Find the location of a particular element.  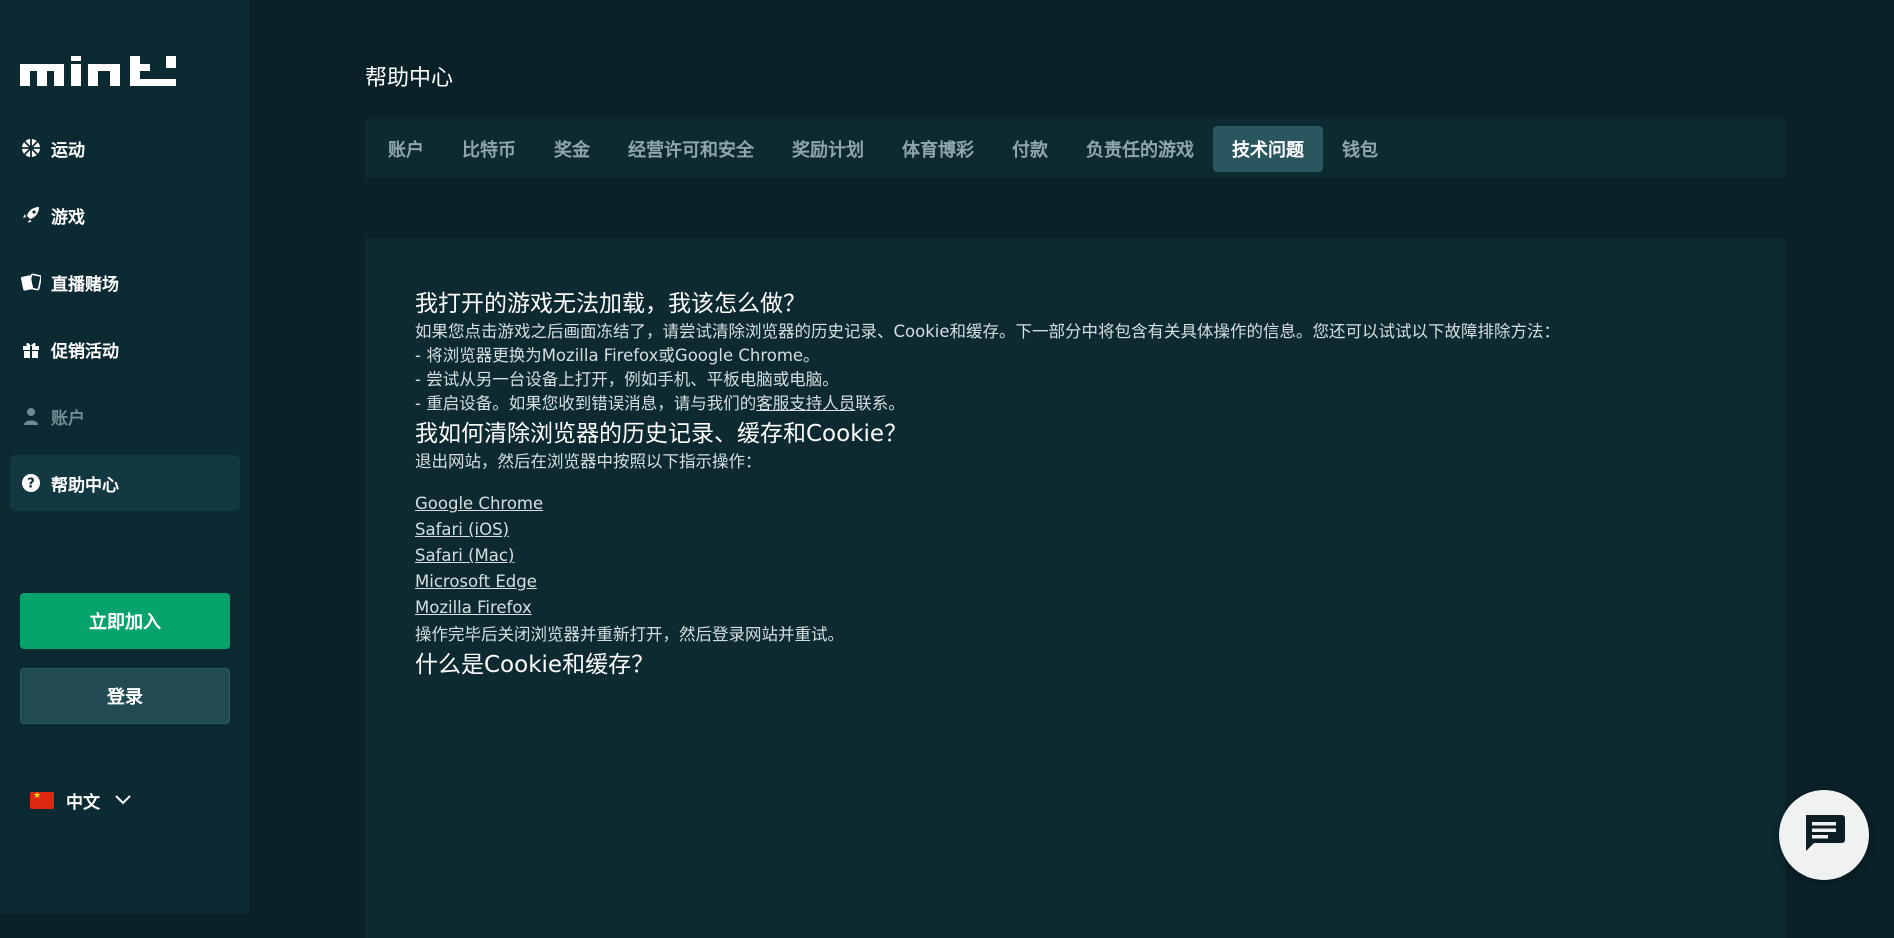

sidebar-item-label: 促销活动 is located at coordinates (85, 351).